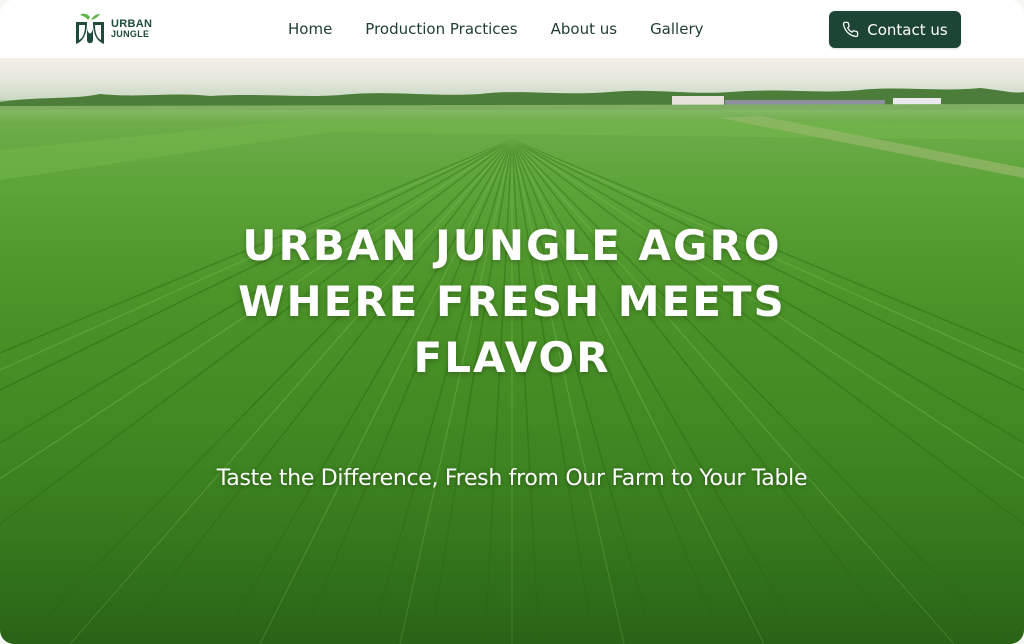 The image size is (1024, 644). Describe the element at coordinates (512, 99) in the screenshot. I see `hero-treeline` at that location.